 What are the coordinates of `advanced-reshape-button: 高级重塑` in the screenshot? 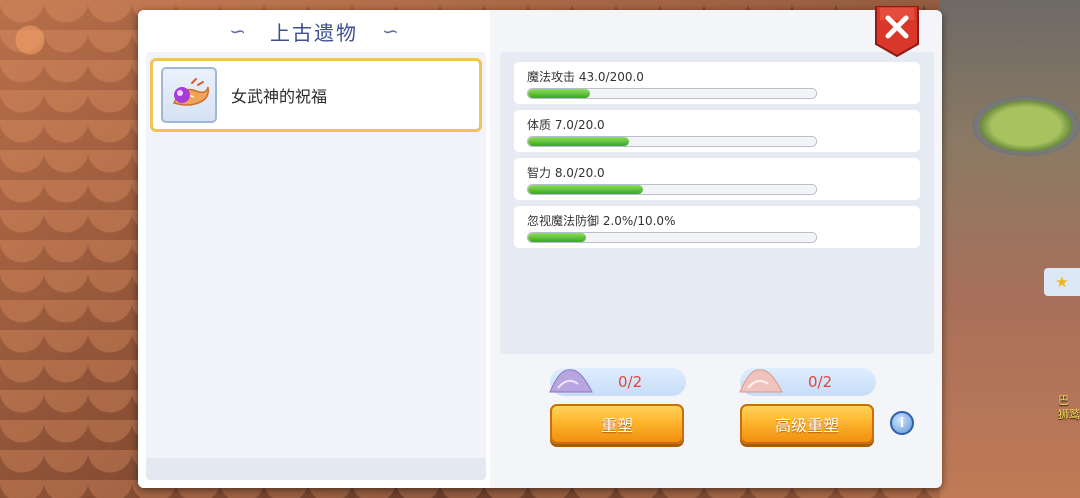 It's located at (807, 424).